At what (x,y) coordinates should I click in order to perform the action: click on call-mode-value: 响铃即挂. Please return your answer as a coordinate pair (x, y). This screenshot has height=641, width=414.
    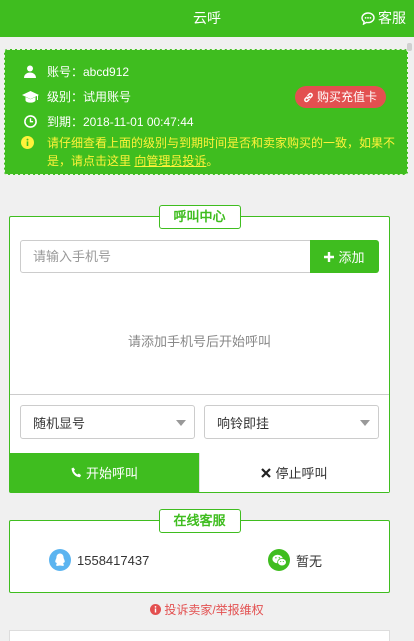
    Looking at the image, I should click on (243, 423).